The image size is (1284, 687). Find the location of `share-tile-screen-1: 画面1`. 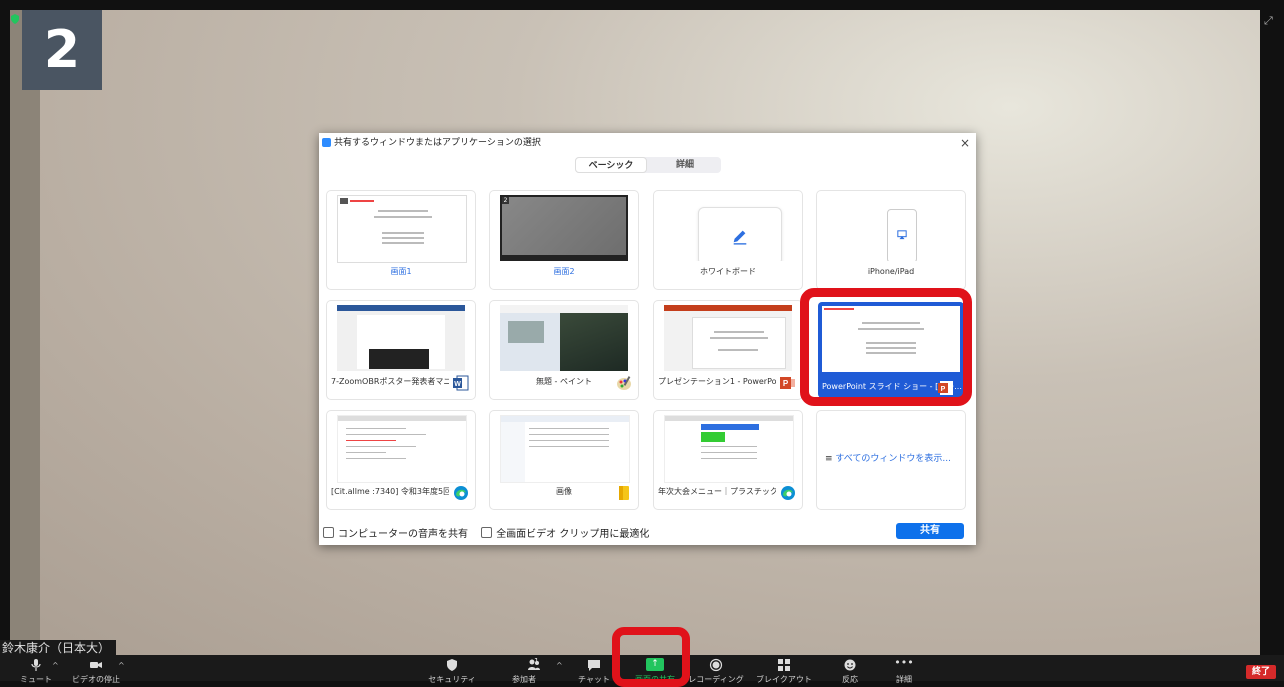

share-tile-screen-1: 画面1 is located at coordinates (401, 240).